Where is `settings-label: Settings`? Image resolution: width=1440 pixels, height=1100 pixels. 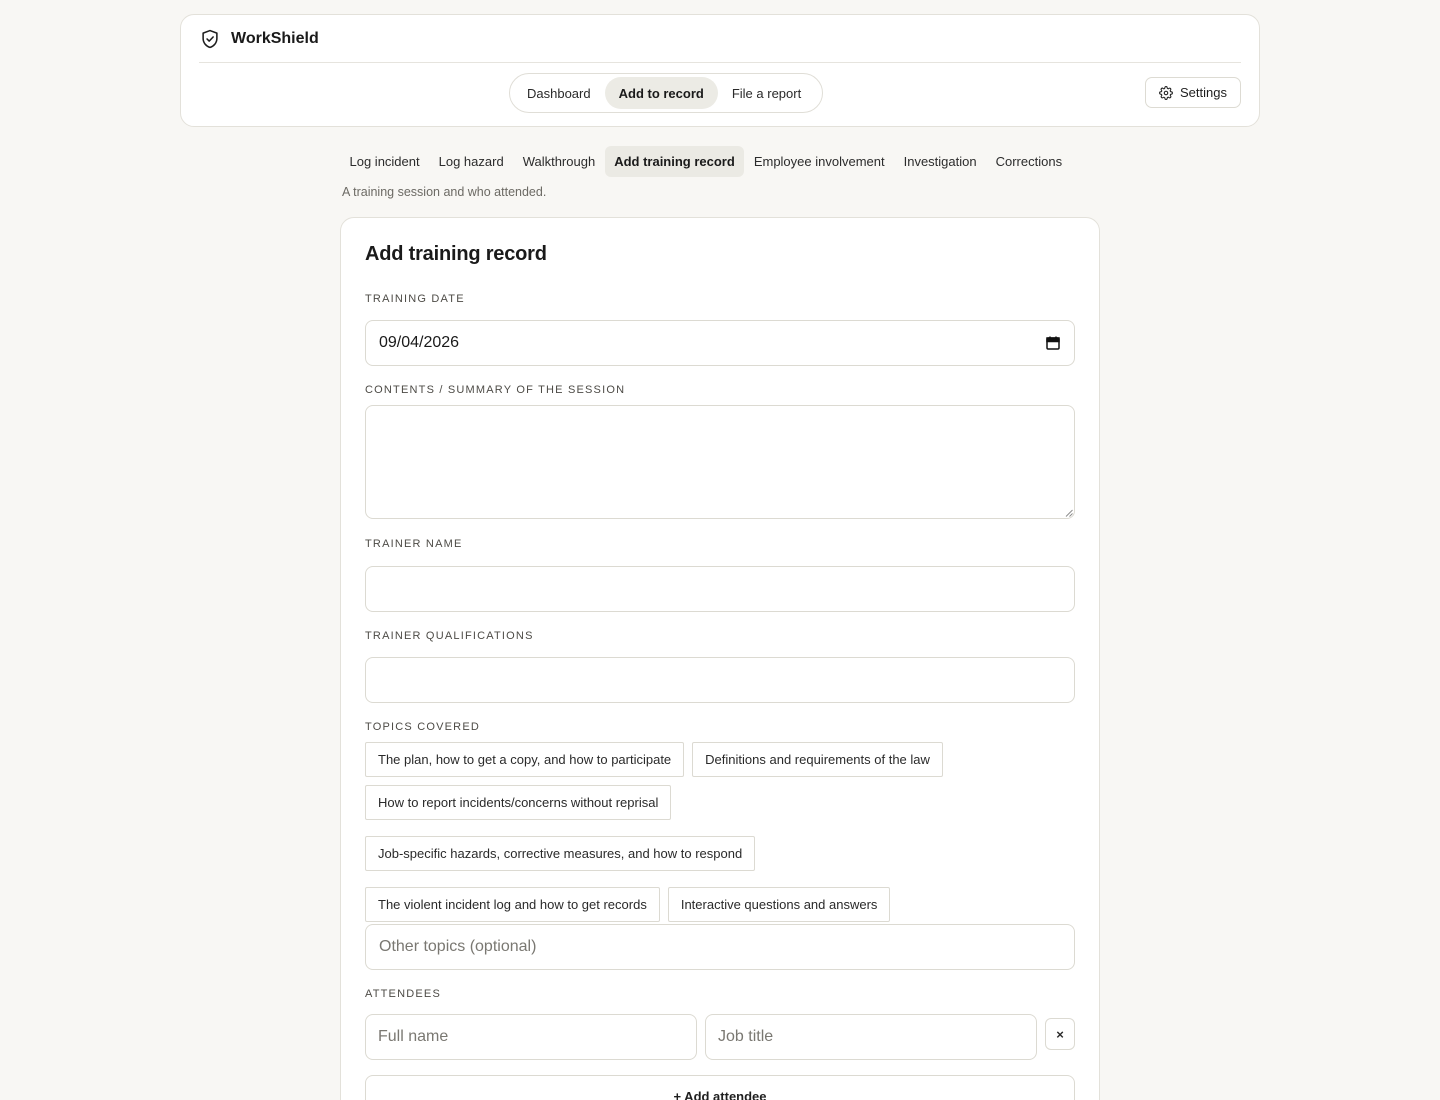 settings-label: Settings is located at coordinates (1203, 92).